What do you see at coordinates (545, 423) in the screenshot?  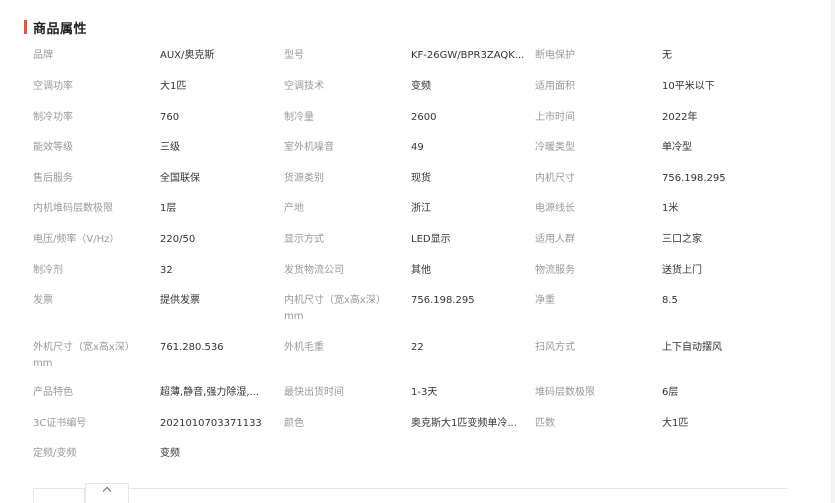 I see `property-label: 匹数` at bounding box center [545, 423].